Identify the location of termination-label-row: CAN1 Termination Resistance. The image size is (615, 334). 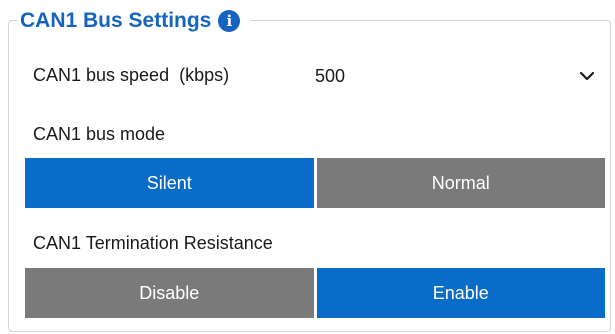
(153, 243).